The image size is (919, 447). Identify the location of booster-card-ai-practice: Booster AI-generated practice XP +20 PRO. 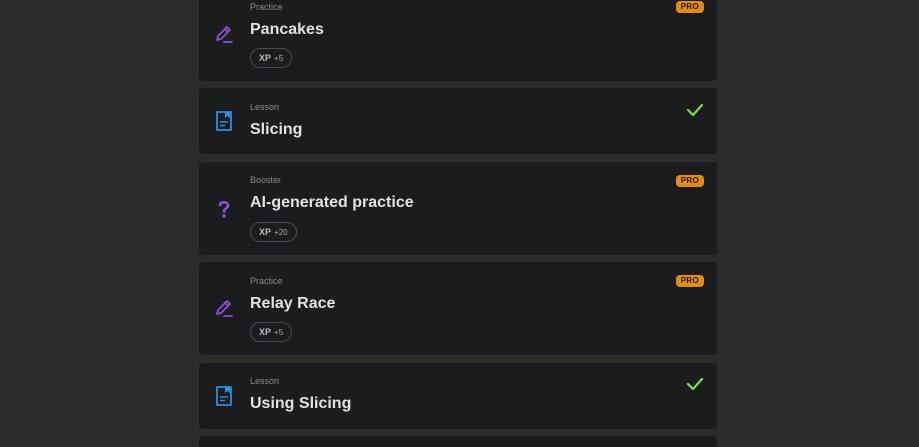
(458, 208).